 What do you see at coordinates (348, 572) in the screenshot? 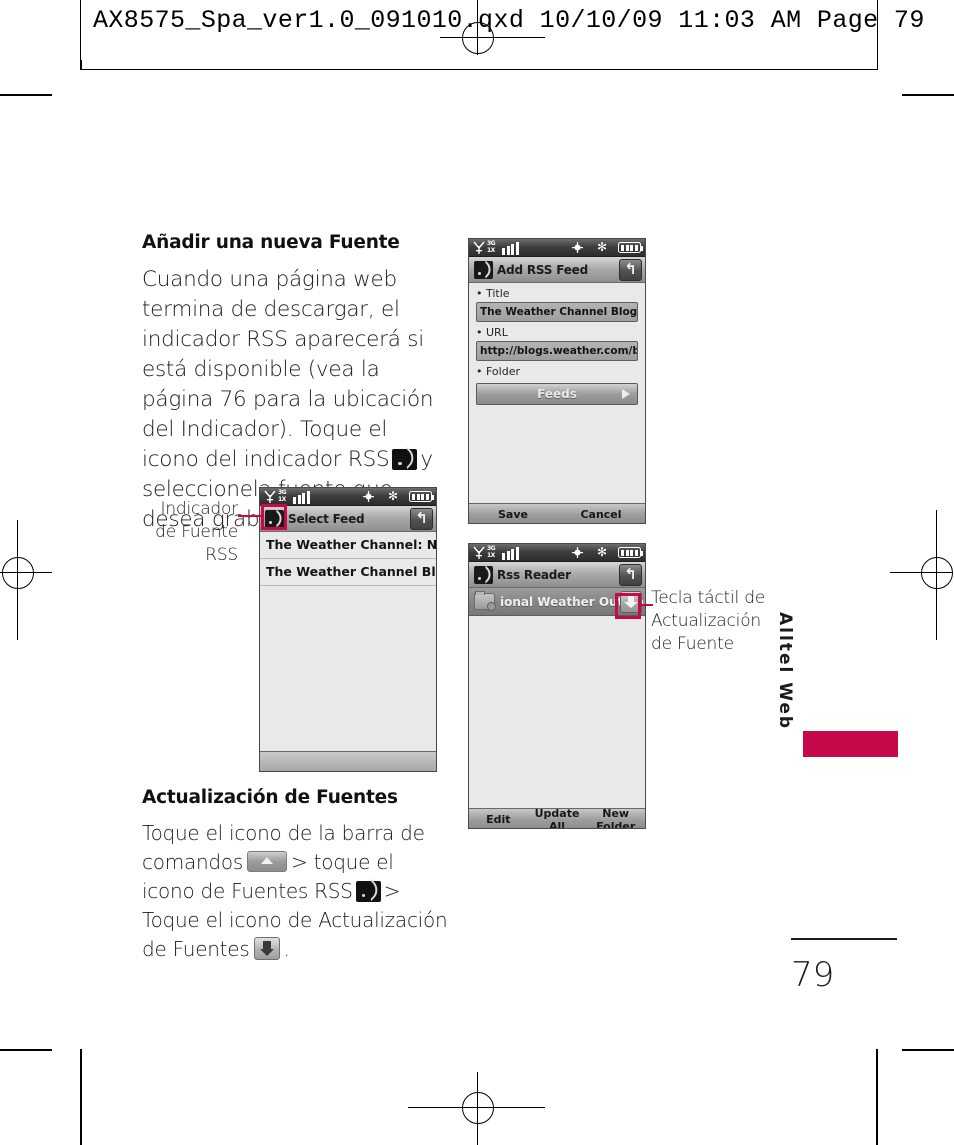
I see `list-item: The Weather Channel Blog` at bounding box center [348, 572].